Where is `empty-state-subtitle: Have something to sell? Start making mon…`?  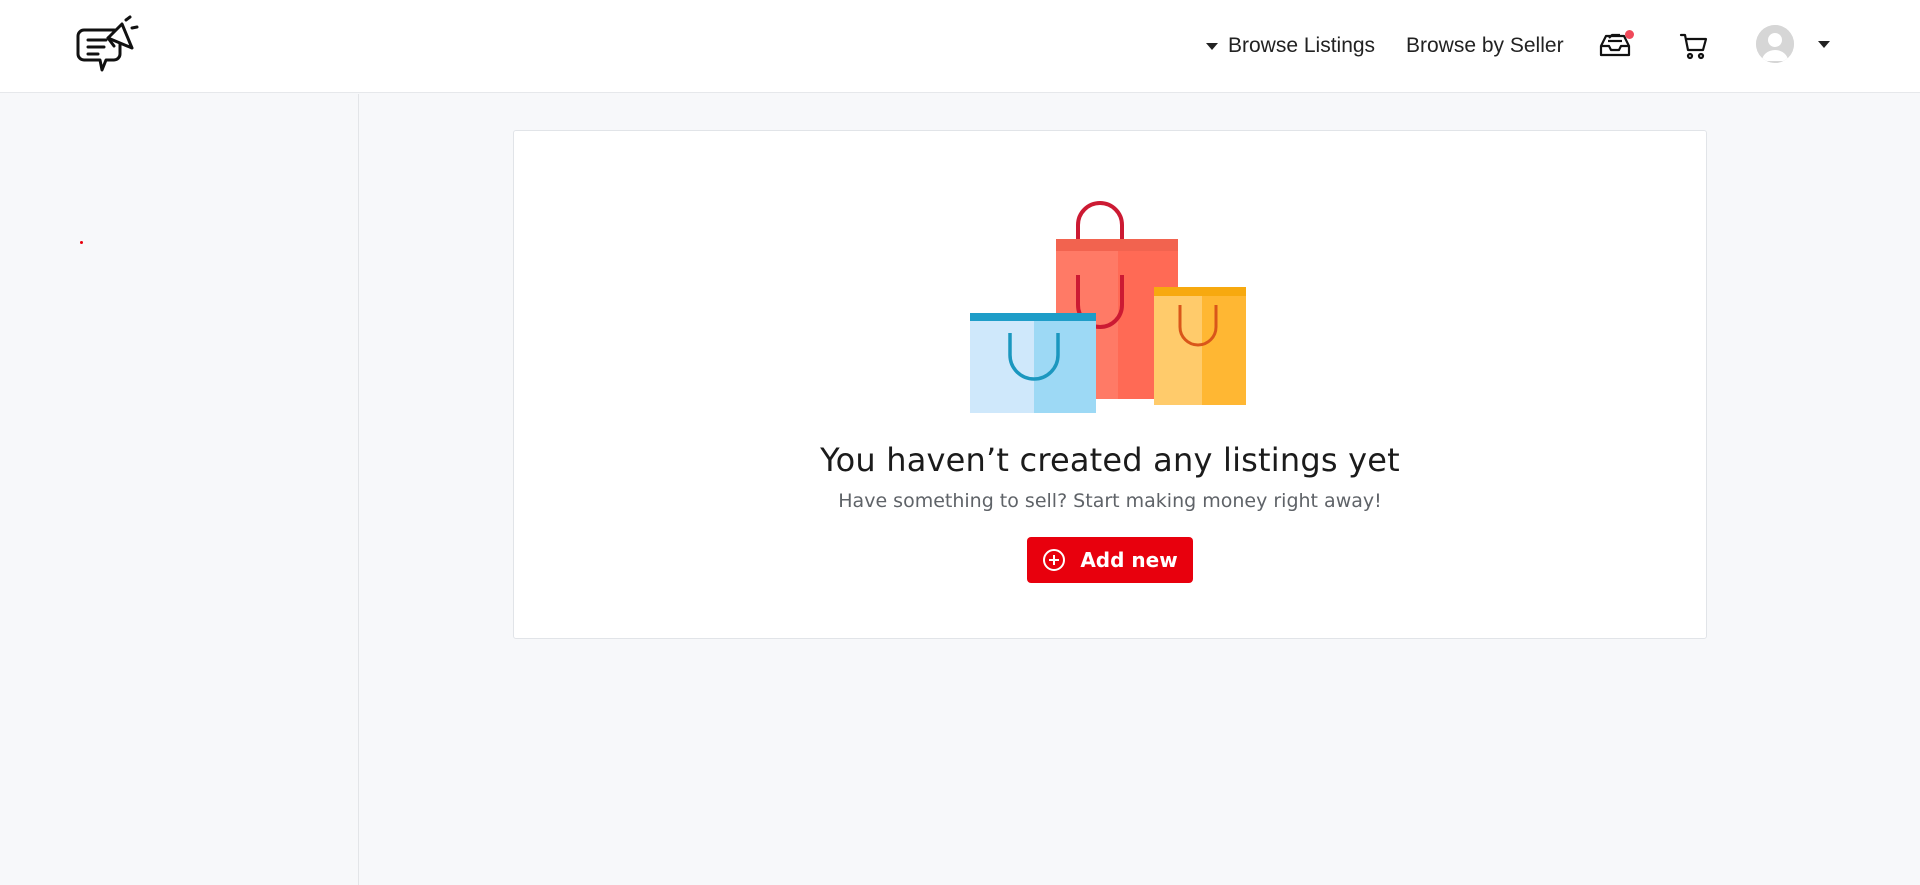 empty-state-subtitle: Have something to sell? Start making mon… is located at coordinates (1110, 501).